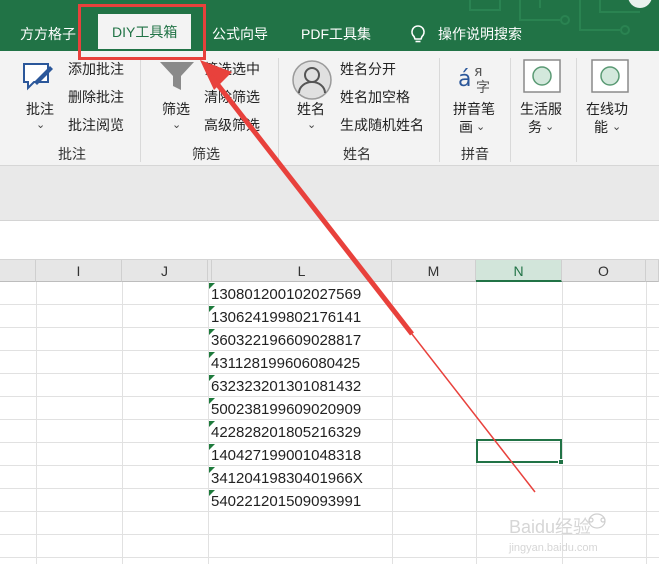 The width and height of the screenshot is (659, 564). Describe the element at coordinates (607, 109) in the screenshot. I see `online-feature-label: 在线功` at that location.